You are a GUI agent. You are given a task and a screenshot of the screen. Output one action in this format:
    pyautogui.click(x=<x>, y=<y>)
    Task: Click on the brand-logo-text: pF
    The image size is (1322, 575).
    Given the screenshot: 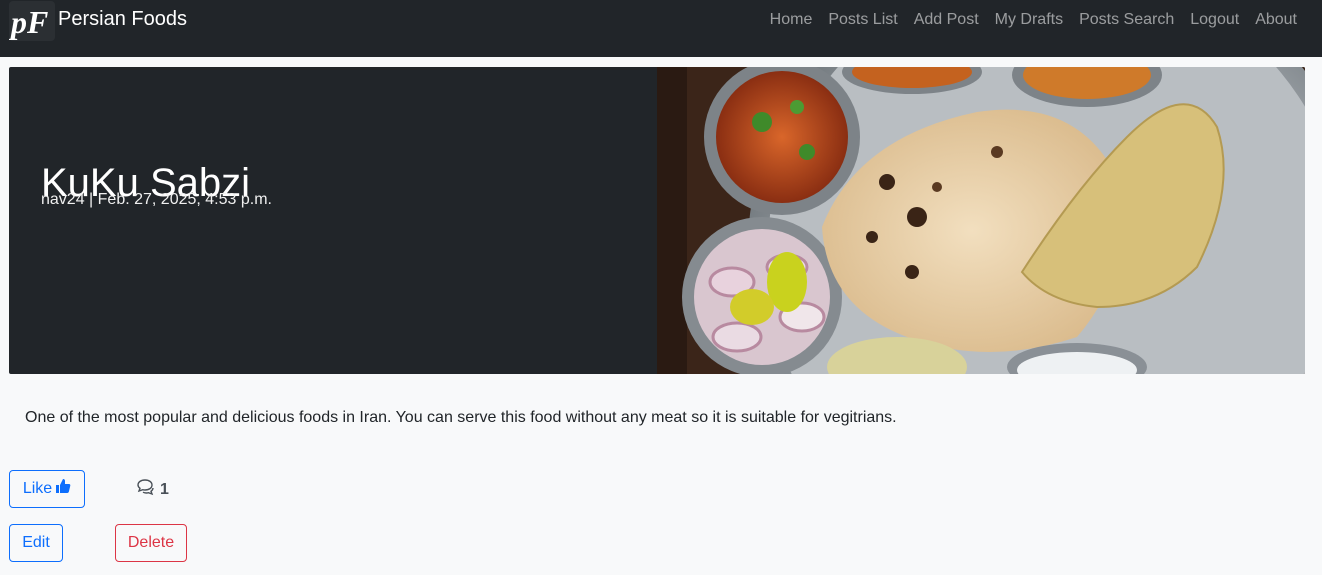 What is the action you would take?
    pyautogui.click(x=28, y=22)
    